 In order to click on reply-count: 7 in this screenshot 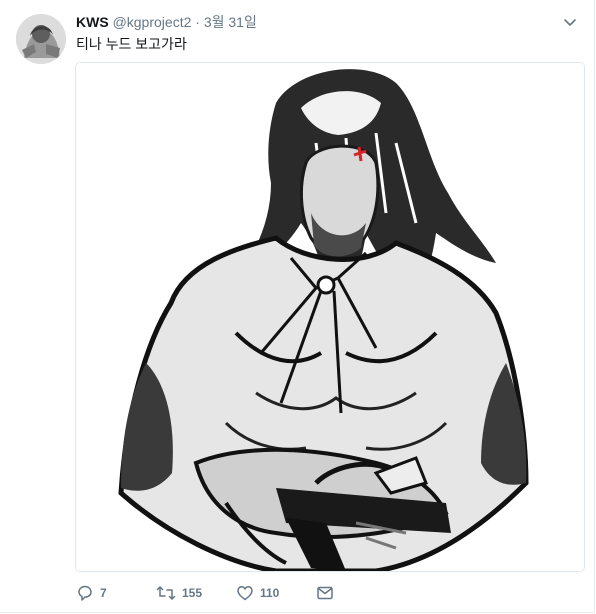, I will do `click(103, 593)`.